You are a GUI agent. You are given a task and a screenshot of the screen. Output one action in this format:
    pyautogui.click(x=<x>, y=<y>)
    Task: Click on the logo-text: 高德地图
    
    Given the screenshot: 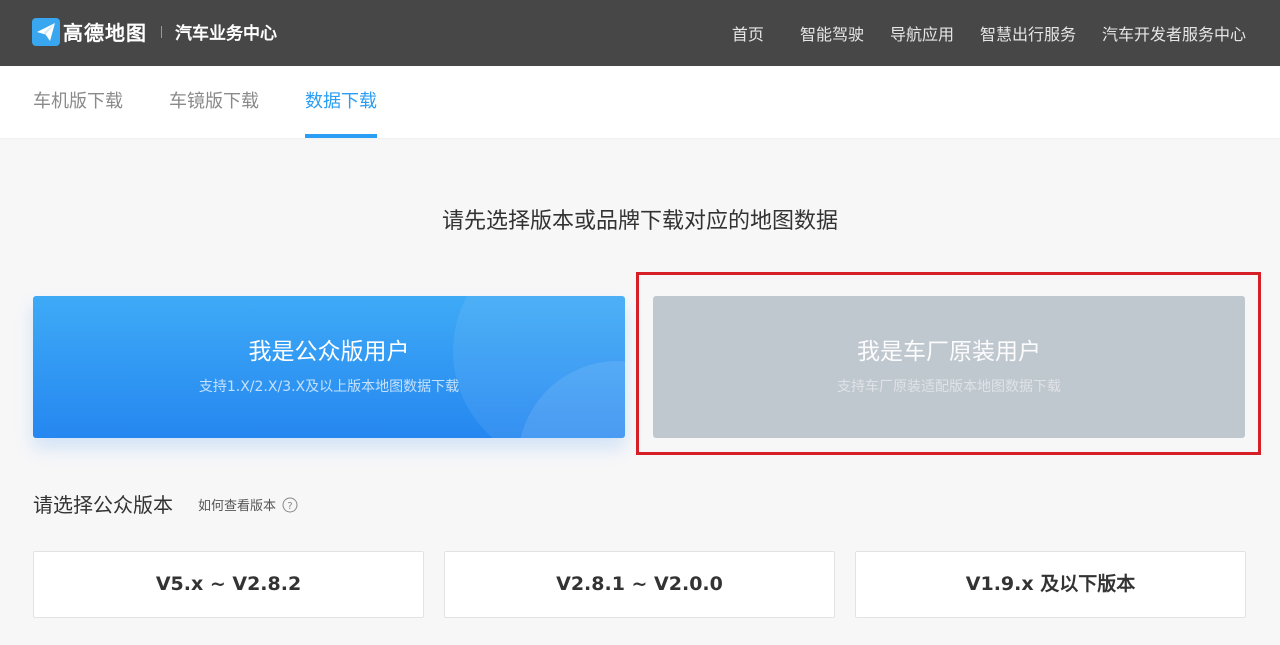 What is the action you would take?
    pyautogui.click(x=105, y=33)
    